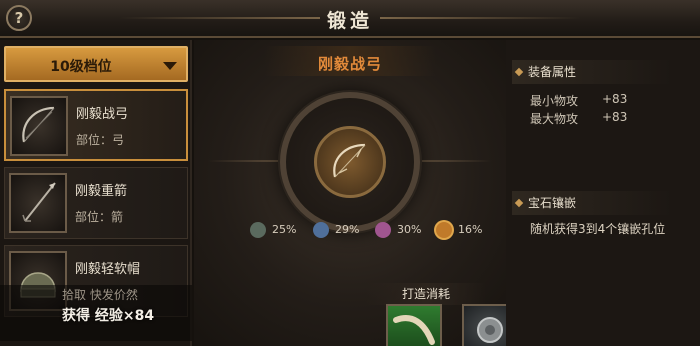 This screenshot has height=346, width=700. What do you see at coordinates (370, 232) in the screenshot?
I see `quality-chances: 25% 29% 30% 16%` at bounding box center [370, 232].